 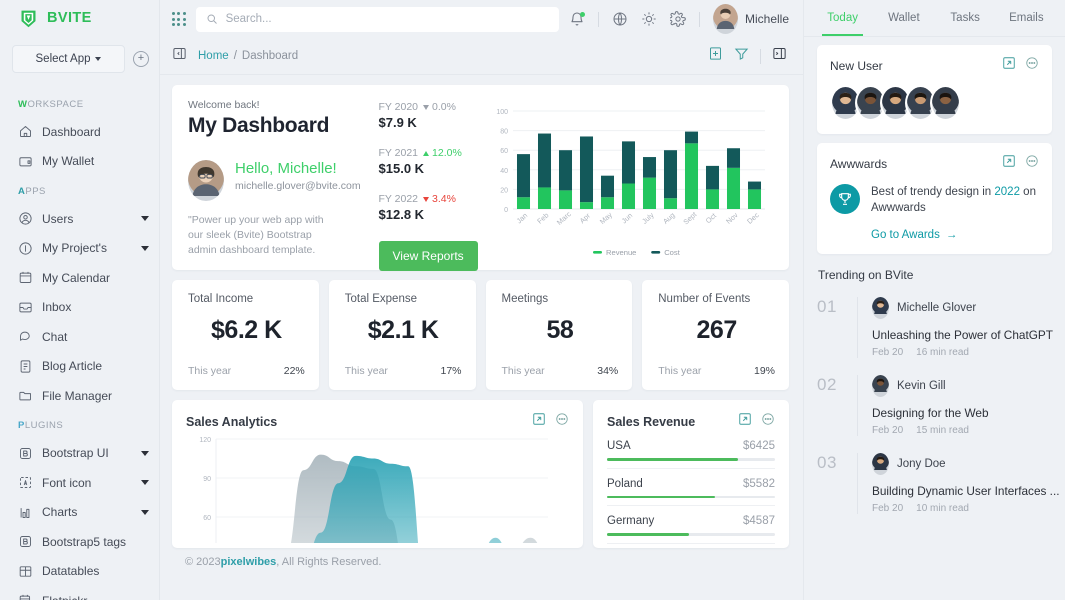 I want to click on trending-title: Trending on BVite, so click(x=866, y=275).